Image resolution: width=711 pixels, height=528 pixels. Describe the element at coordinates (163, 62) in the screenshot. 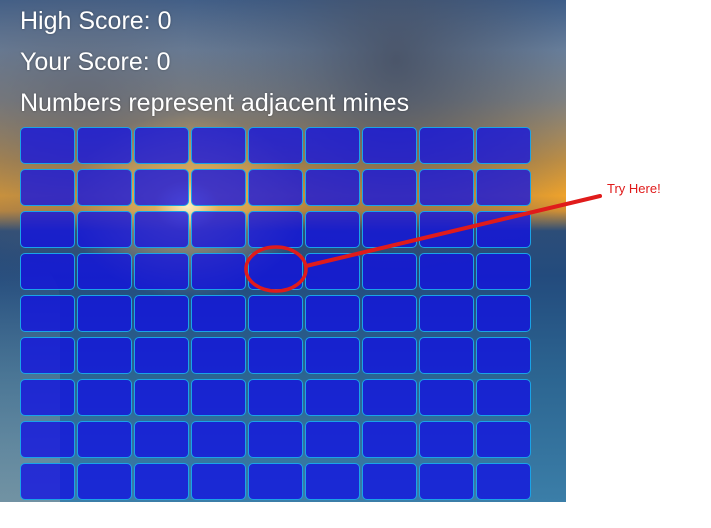

I see `your-score-value: 0` at that location.